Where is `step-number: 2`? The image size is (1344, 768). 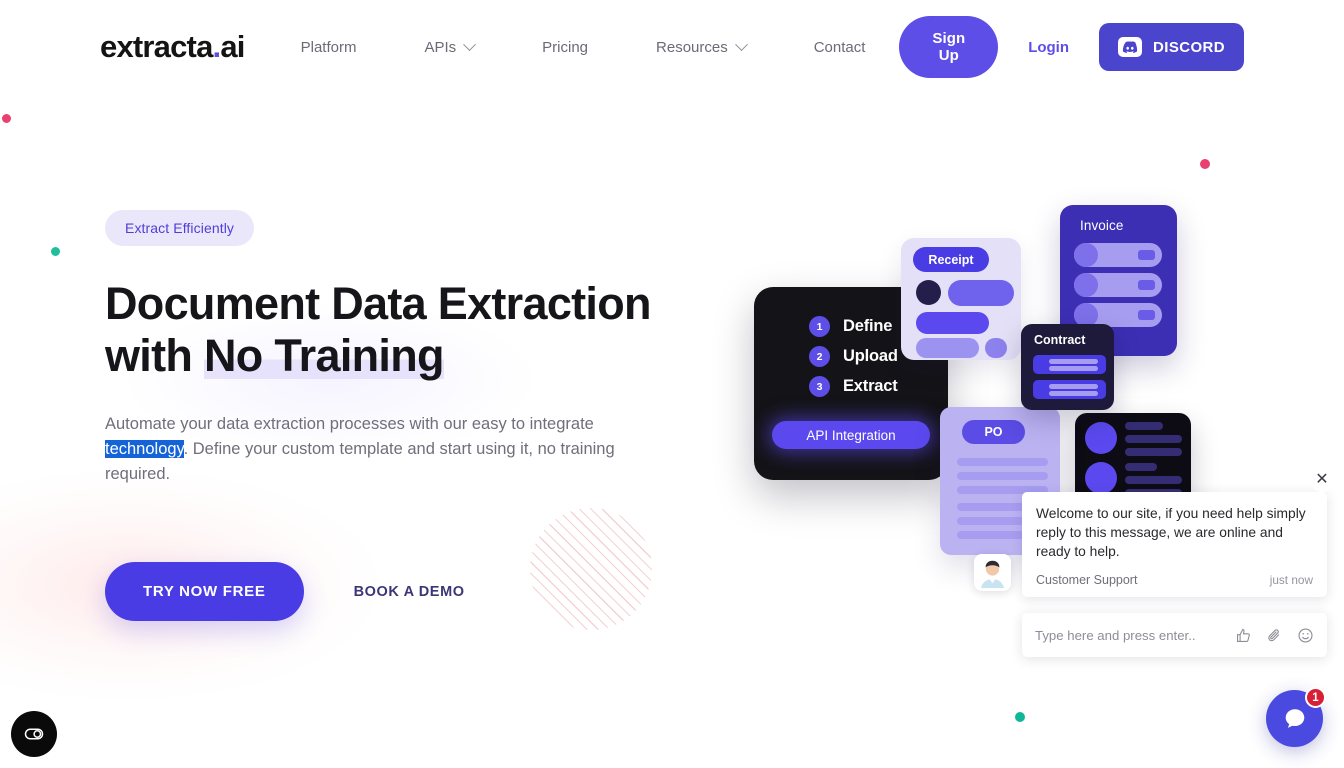
step-number: 2 is located at coordinates (819, 356).